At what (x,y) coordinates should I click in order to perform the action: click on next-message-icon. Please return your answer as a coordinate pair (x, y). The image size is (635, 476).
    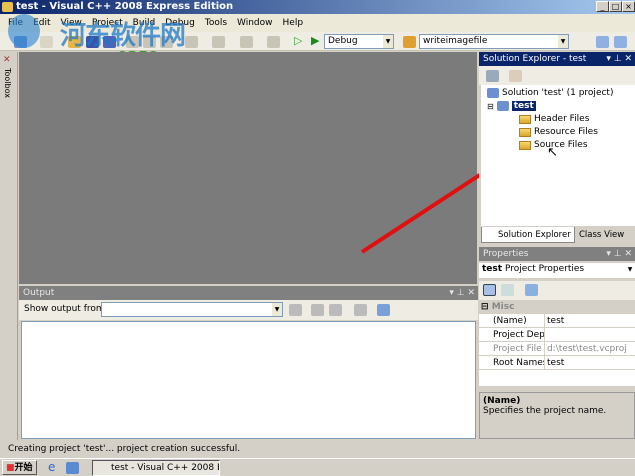
    Looking at the image, I should click on (335, 310).